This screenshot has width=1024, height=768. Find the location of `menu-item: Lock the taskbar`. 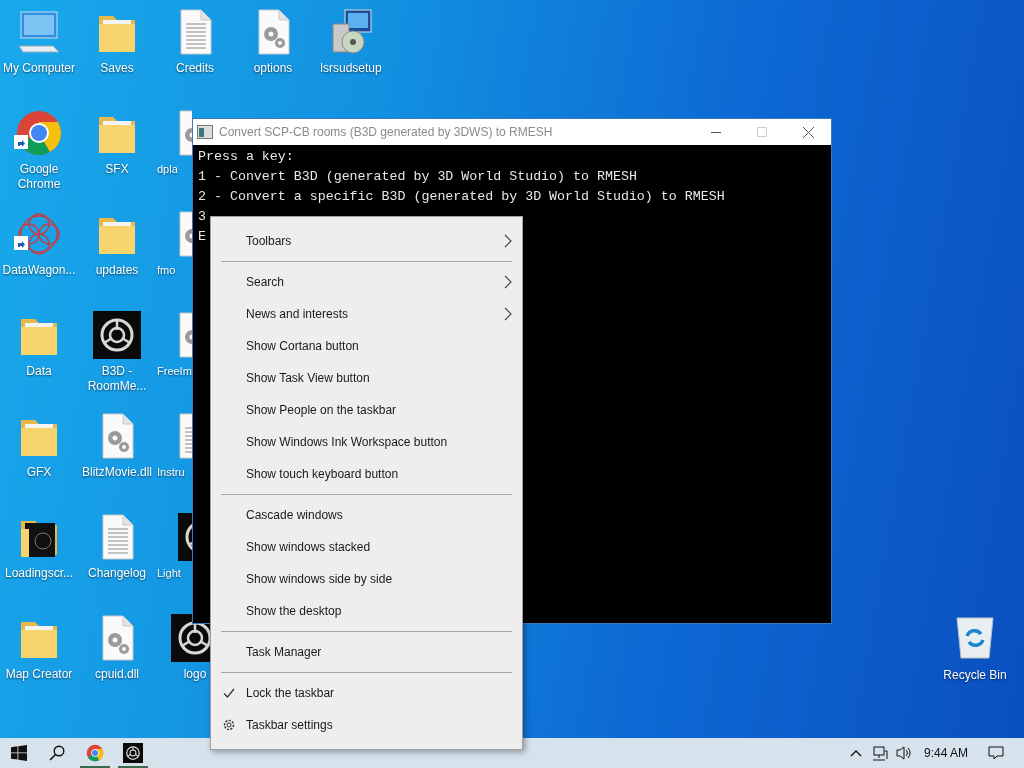

menu-item: Lock the taskbar is located at coordinates (366, 693).